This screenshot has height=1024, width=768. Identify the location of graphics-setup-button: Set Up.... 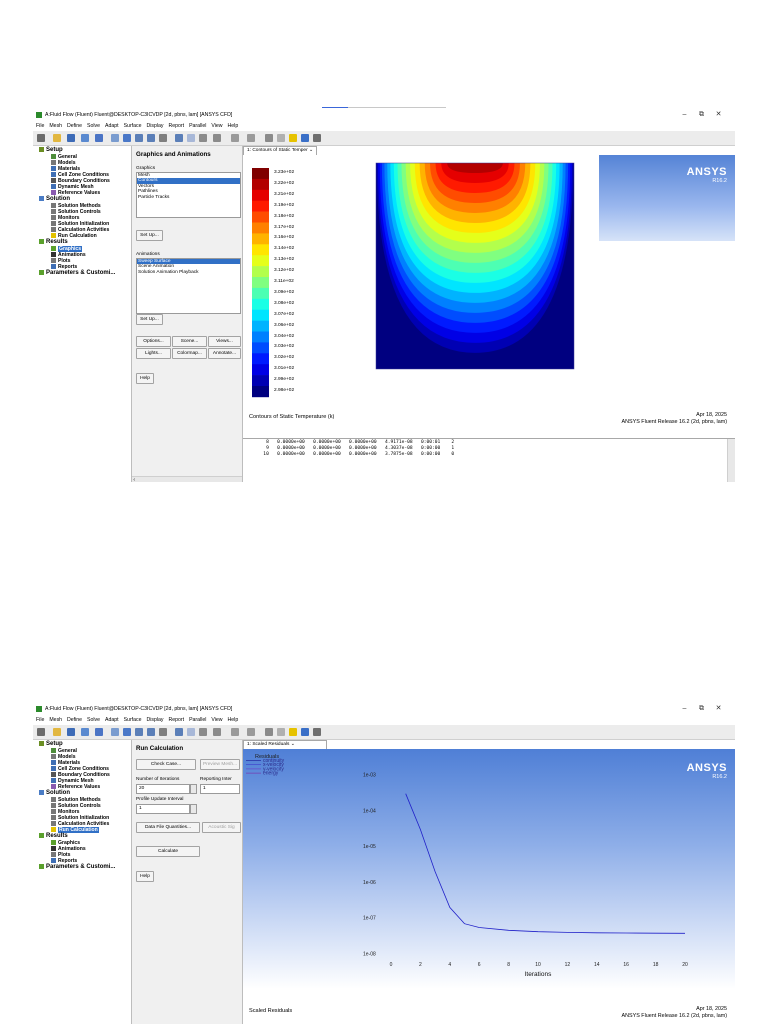
(149, 235).